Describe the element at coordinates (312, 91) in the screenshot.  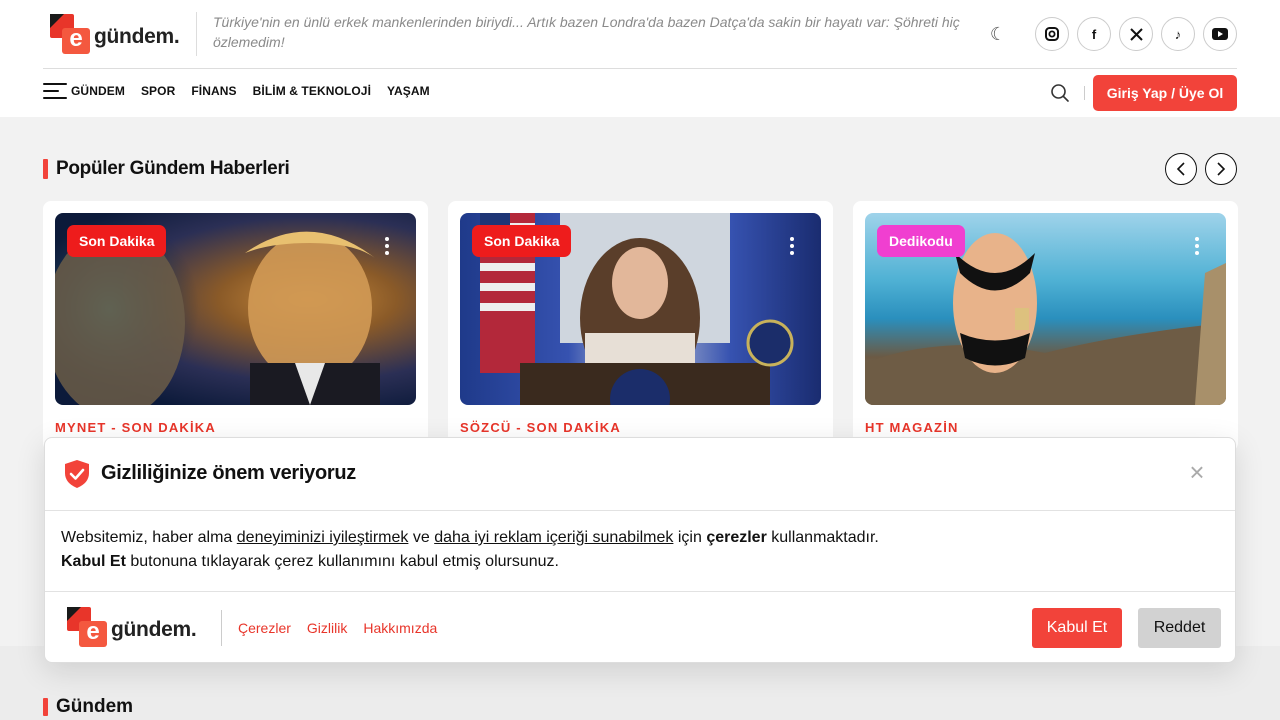
I see `nav-item-bilim-teknoloji: BİLİM & TEKNOLOJİ` at that location.